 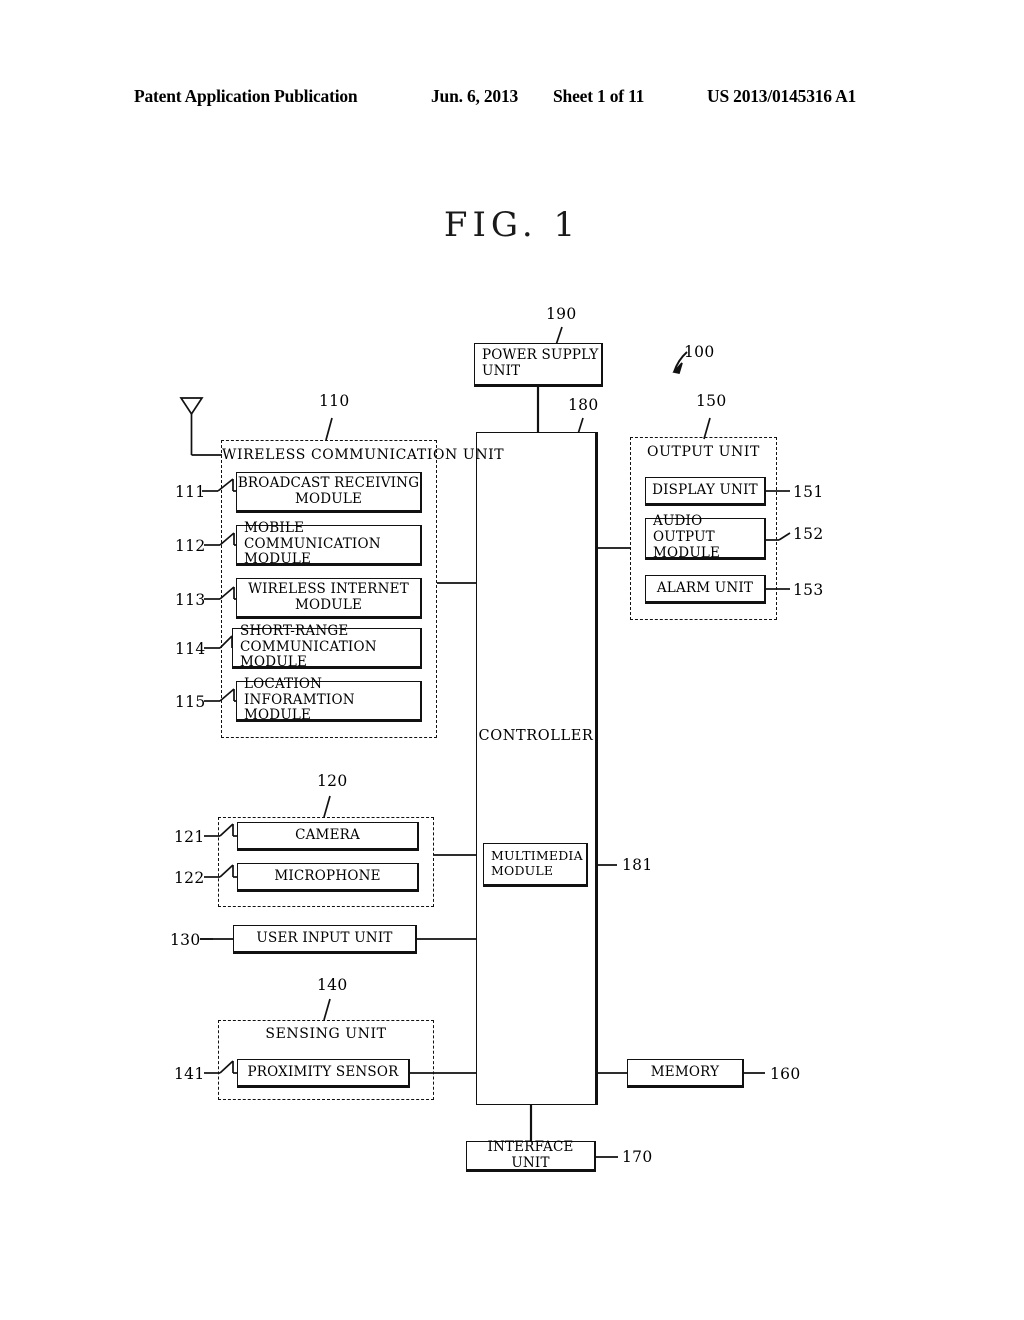 I want to click on ref-152: 152, so click(x=808, y=534).